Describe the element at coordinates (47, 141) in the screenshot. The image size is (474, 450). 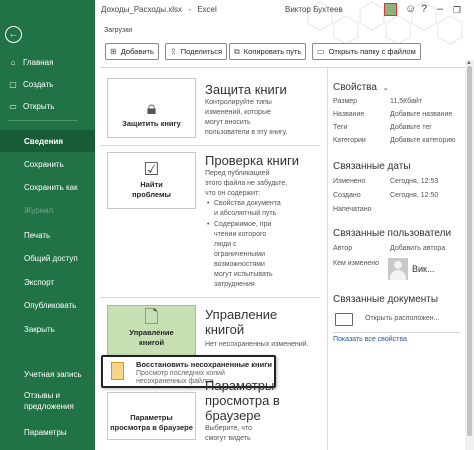
I see `nav-info: Сведения` at that location.